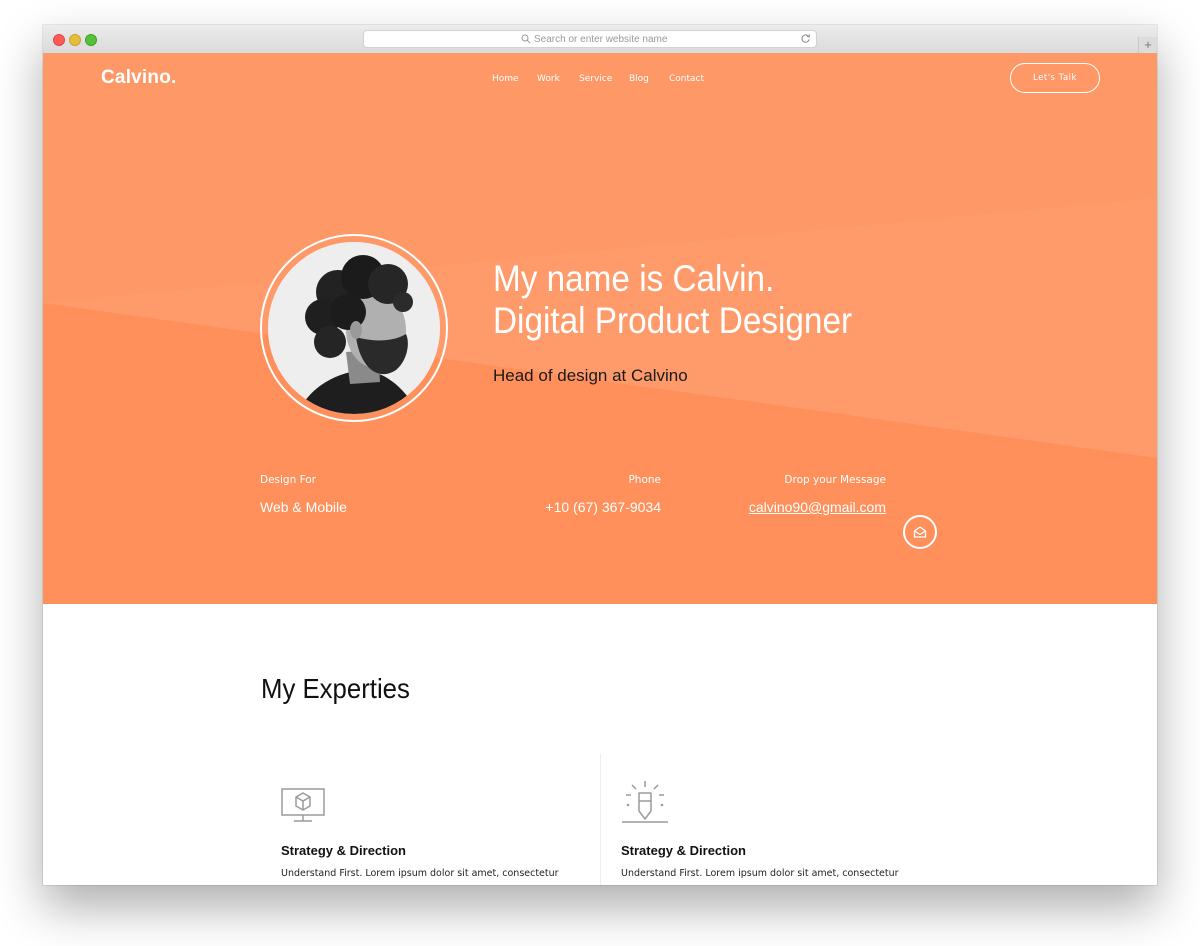 This screenshot has height=946, width=1200. Describe the element at coordinates (288, 480) in the screenshot. I see `design-for-label: Design For` at that location.